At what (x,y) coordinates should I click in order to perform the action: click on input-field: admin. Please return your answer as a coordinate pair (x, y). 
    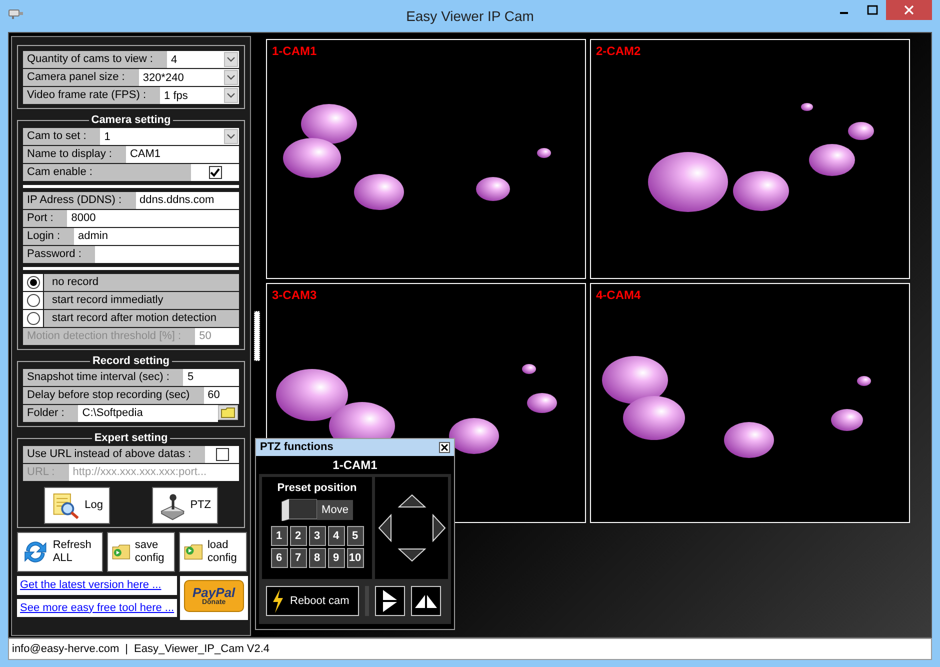
    Looking at the image, I should click on (156, 236).